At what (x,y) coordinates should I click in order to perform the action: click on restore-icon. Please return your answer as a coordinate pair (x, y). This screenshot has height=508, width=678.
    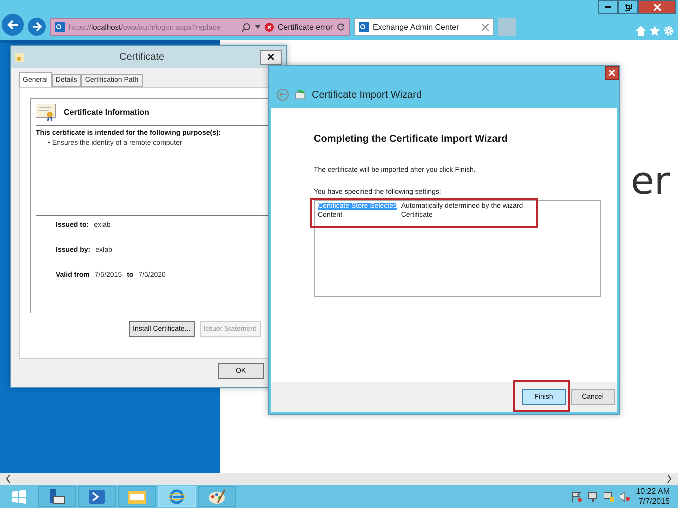
    Looking at the image, I should click on (628, 7).